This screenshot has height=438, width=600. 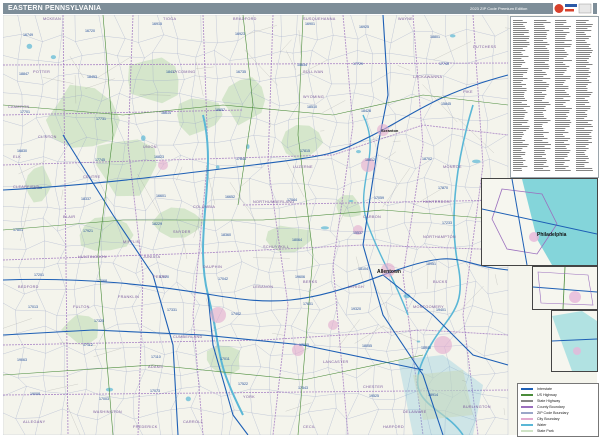 I want to click on county-label-wyoming: WYOMING, so click(x=314, y=97).